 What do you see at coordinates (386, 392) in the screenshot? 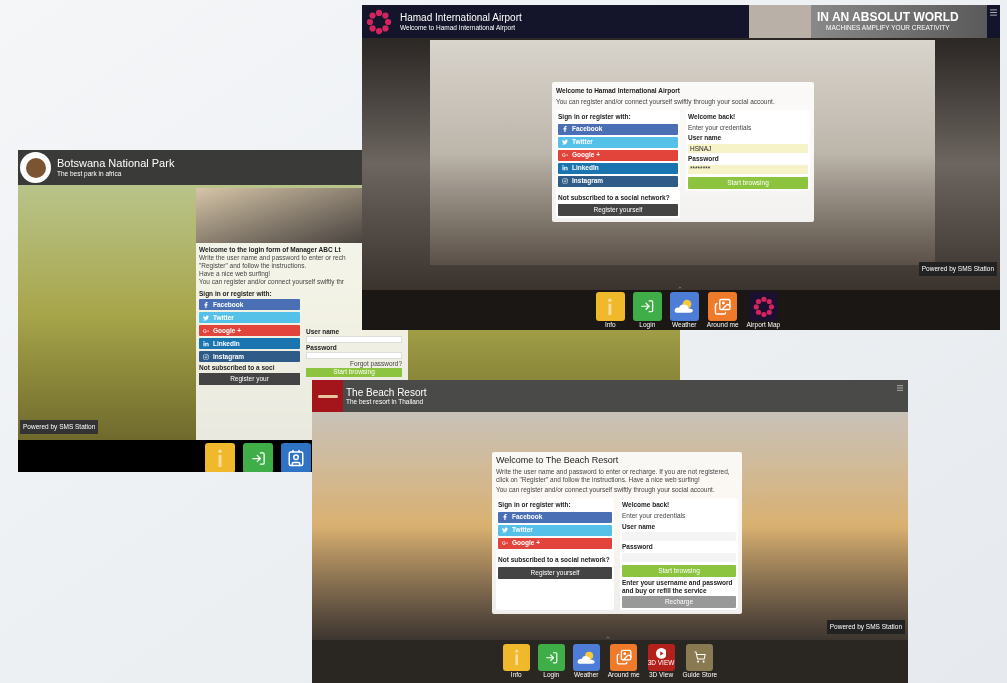
I see `site-title: The Beach Resort` at bounding box center [386, 392].